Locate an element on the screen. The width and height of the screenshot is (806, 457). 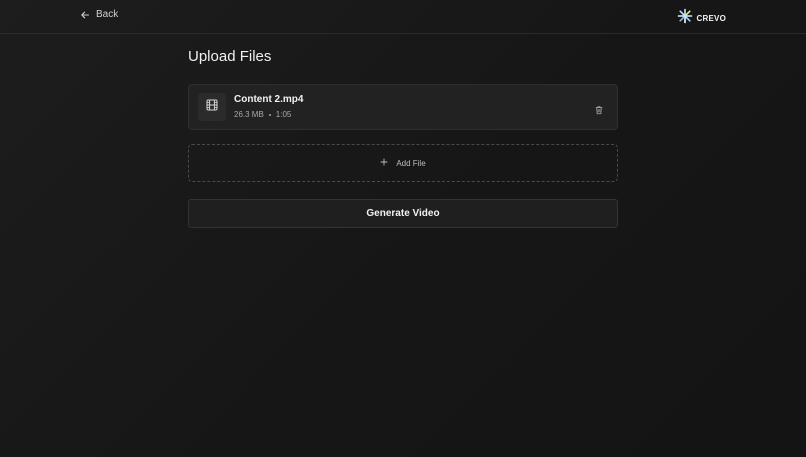
trash-icon is located at coordinates (599, 110).